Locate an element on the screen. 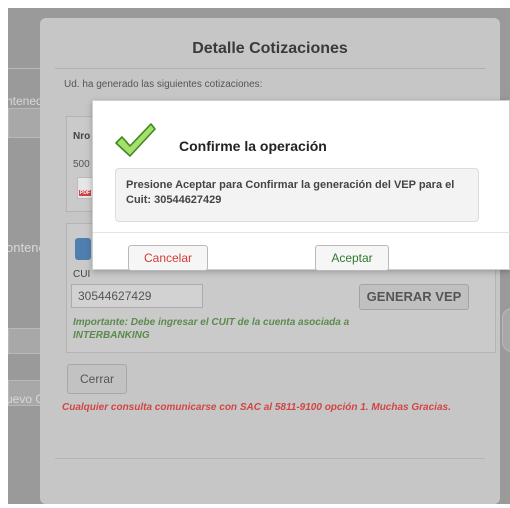  bank-icon is located at coordinates (83, 249).